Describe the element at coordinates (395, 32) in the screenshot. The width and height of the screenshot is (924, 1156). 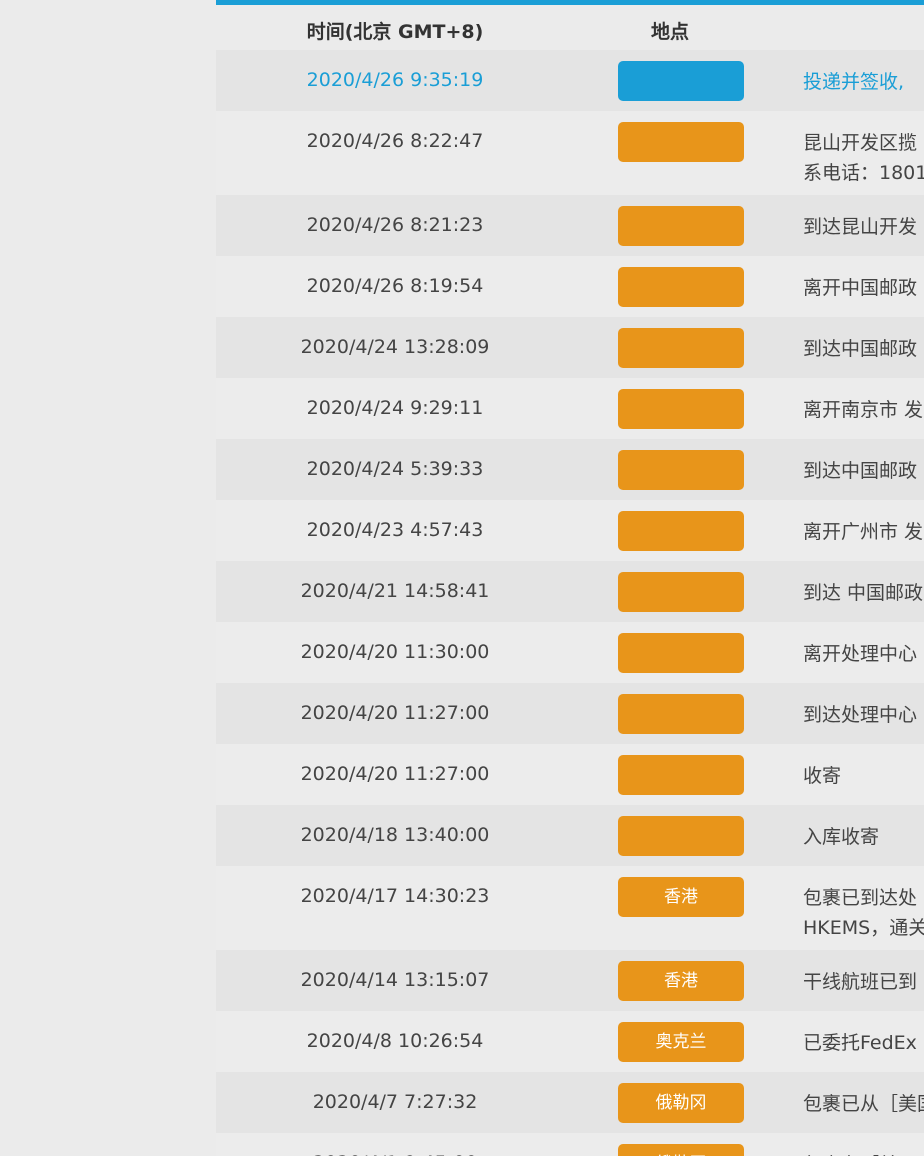
I see `header-time: 时间(北京 GMT+8)` at that location.